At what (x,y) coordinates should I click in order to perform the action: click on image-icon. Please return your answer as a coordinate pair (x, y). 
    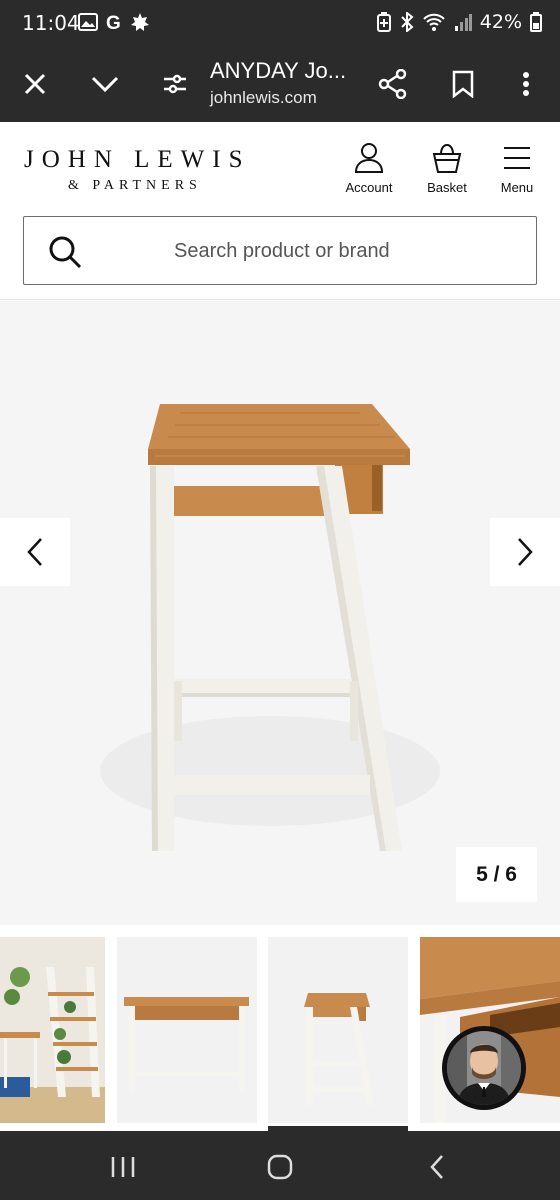
    Looking at the image, I should click on (88, 22).